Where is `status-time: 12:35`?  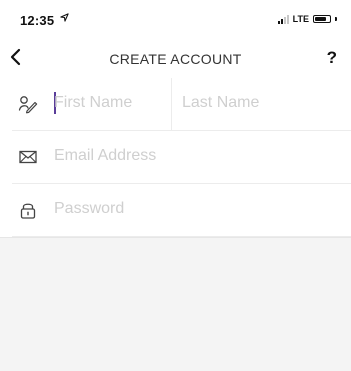
status-time: 12:35 is located at coordinates (37, 20).